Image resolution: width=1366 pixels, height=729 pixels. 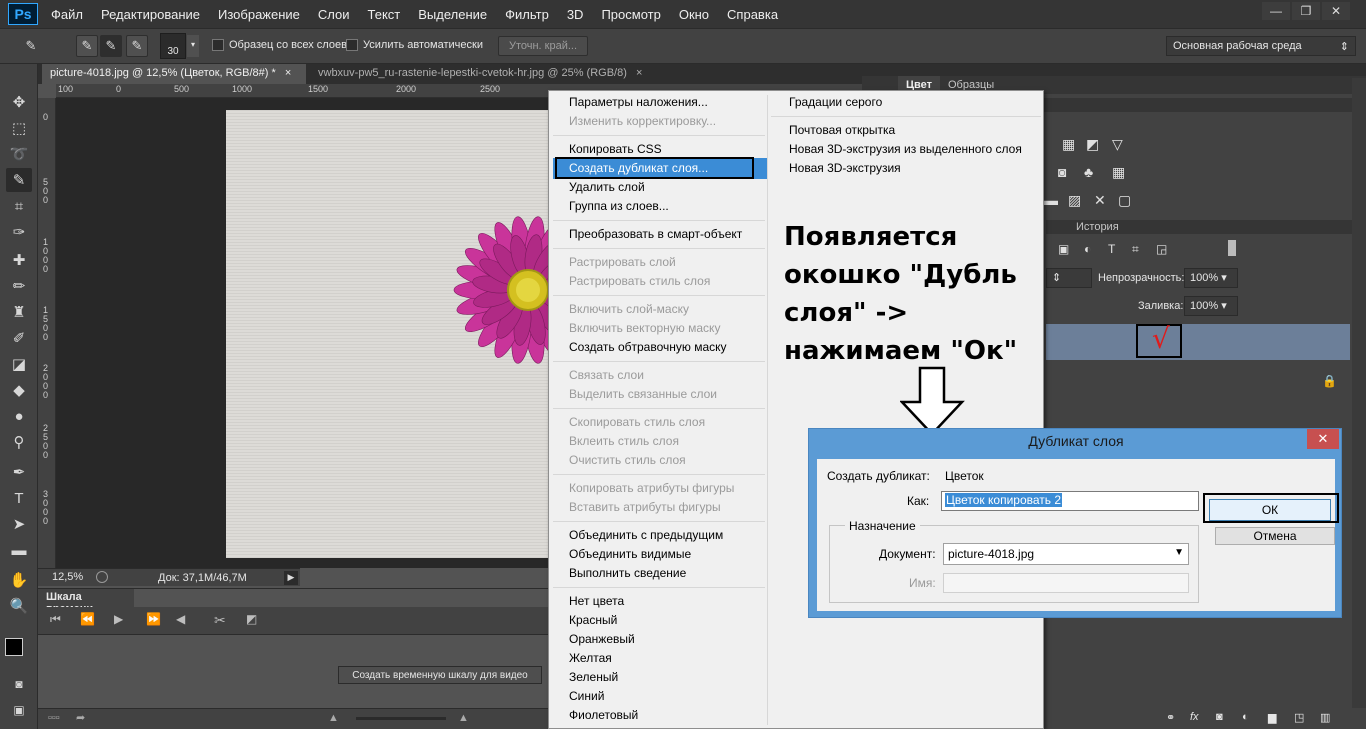 I want to click on zoom-in-icon: ▲, so click(x=463, y=718).